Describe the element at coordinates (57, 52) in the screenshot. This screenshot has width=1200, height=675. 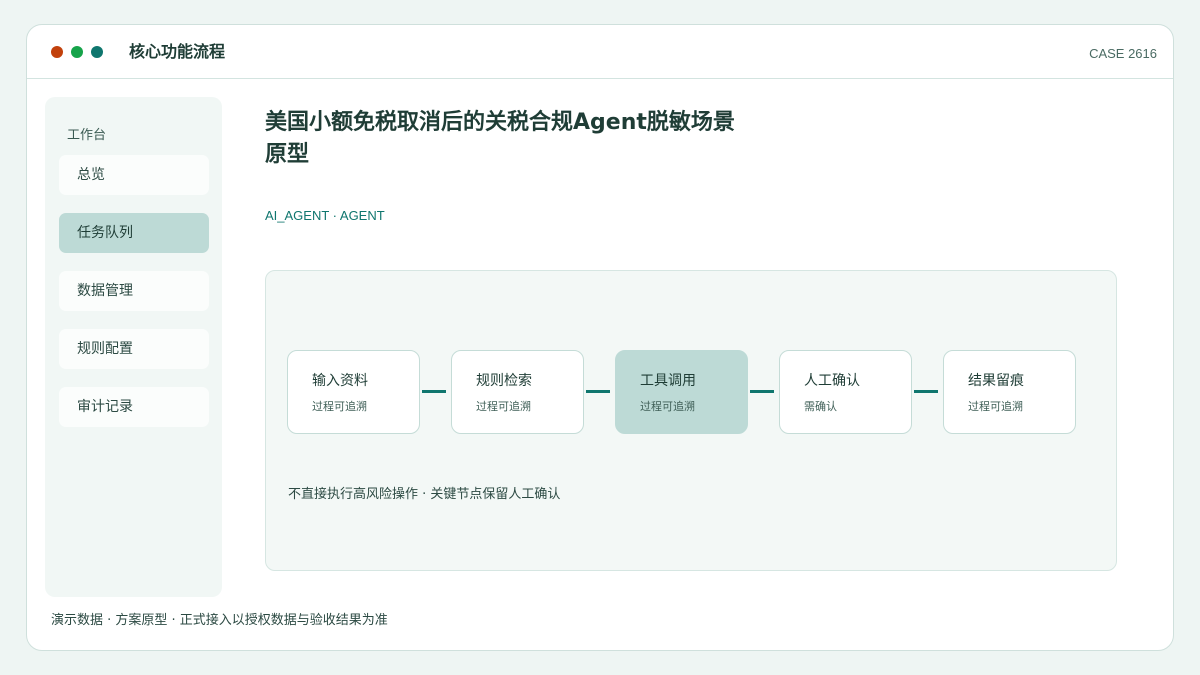
I see `close-window-button` at that location.